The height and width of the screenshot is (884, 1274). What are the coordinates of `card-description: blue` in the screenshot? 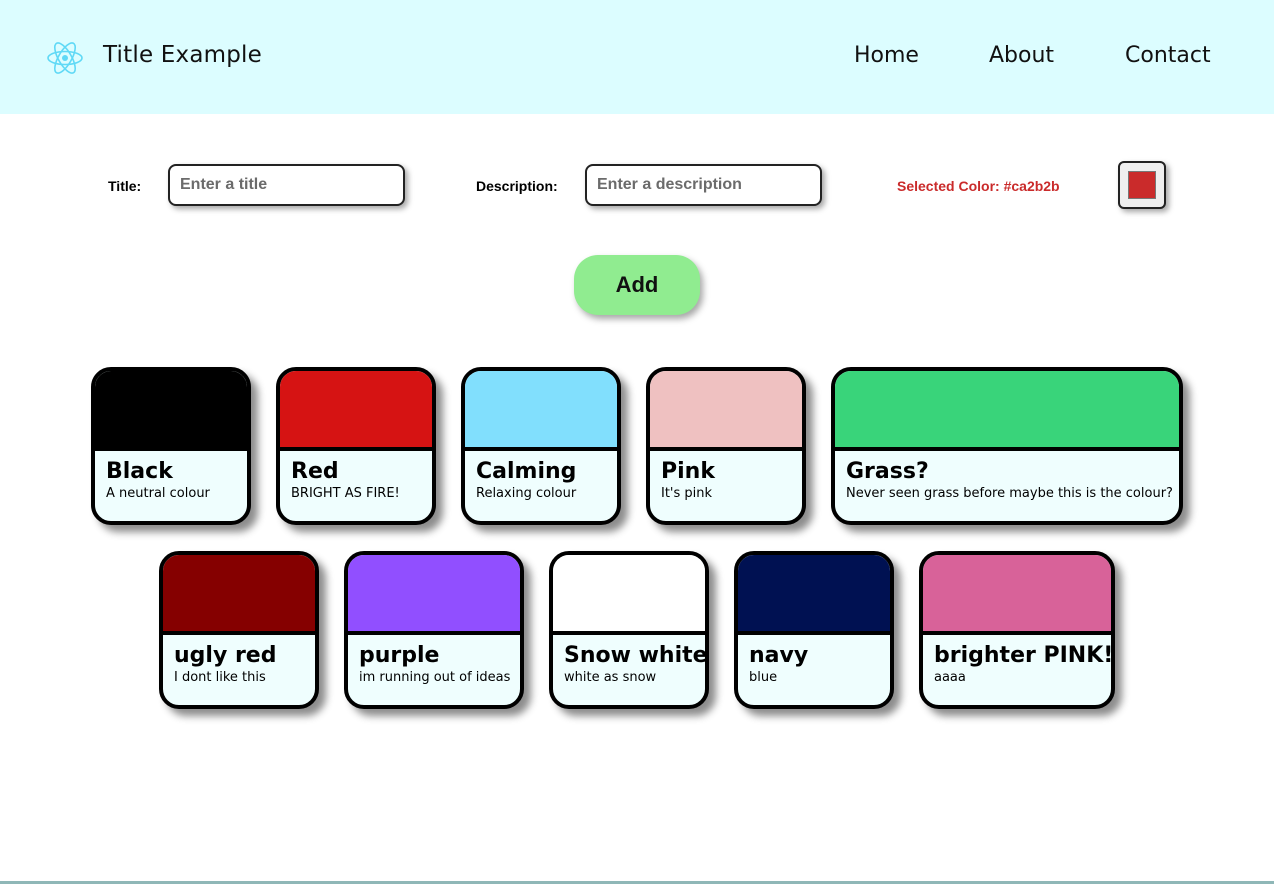 It's located at (763, 677).